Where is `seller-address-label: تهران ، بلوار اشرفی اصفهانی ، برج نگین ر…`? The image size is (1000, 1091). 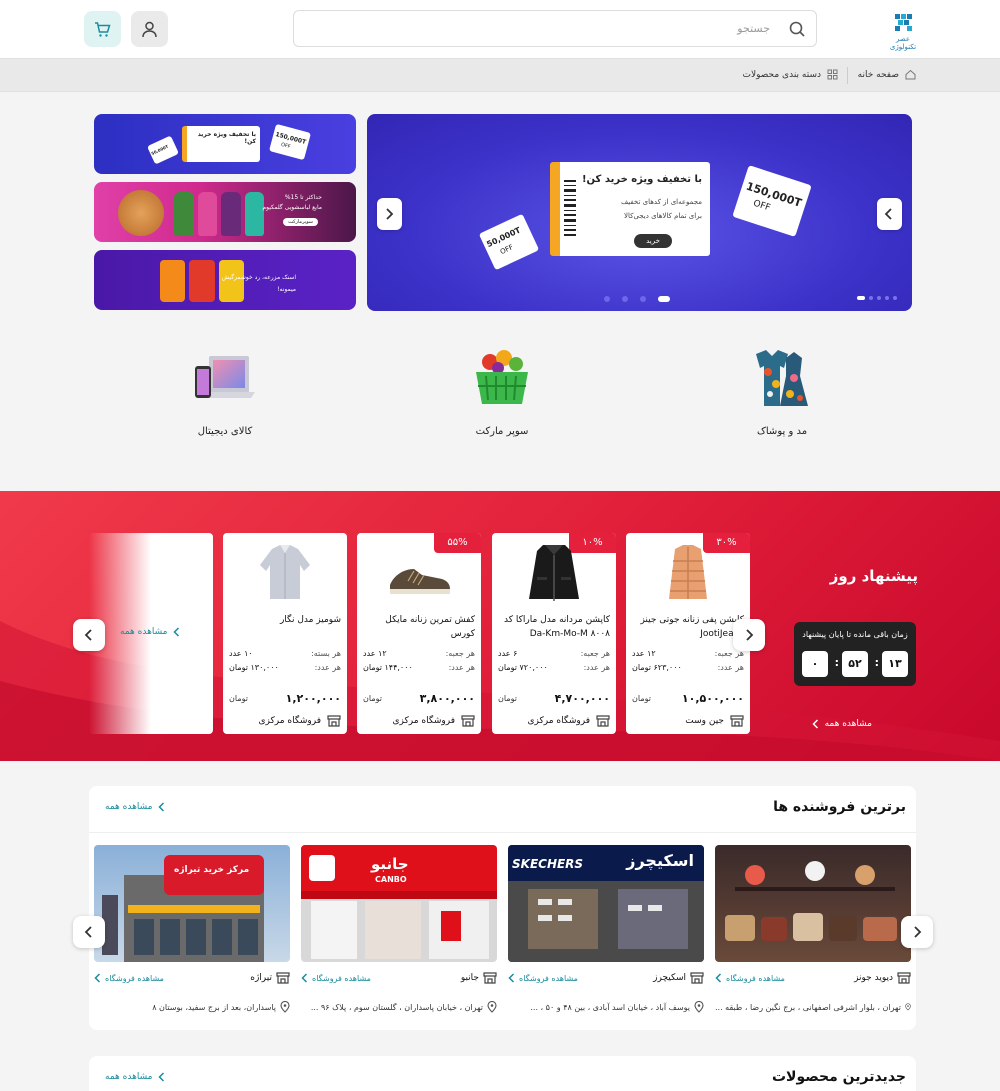
seller-address-label: تهران ، بلوار اشرفی اصفهانی ، برج نگین ر… is located at coordinates (808, 1007).